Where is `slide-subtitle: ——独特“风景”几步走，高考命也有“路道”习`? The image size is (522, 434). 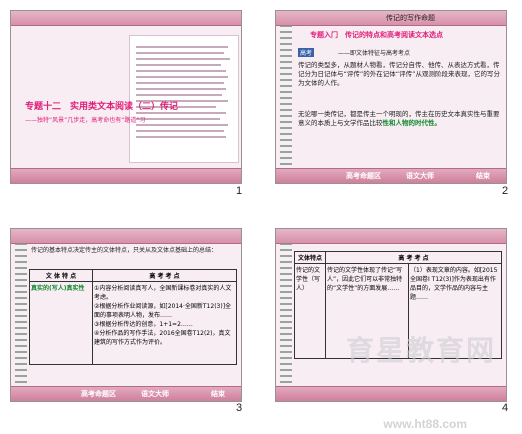 slide-subtitle: ——独特“风景”几步走，高考命也有“路道”习 is located at coordinates (85, 120).